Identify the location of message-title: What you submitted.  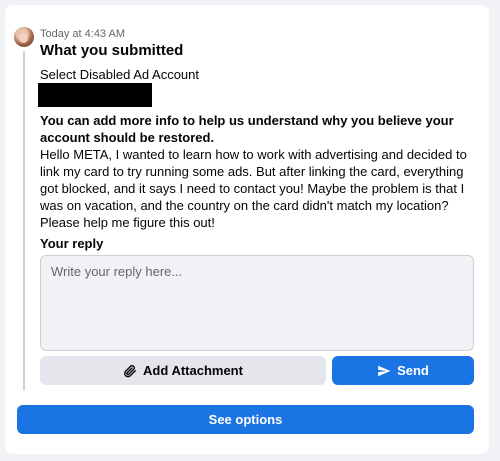
(112, 50).